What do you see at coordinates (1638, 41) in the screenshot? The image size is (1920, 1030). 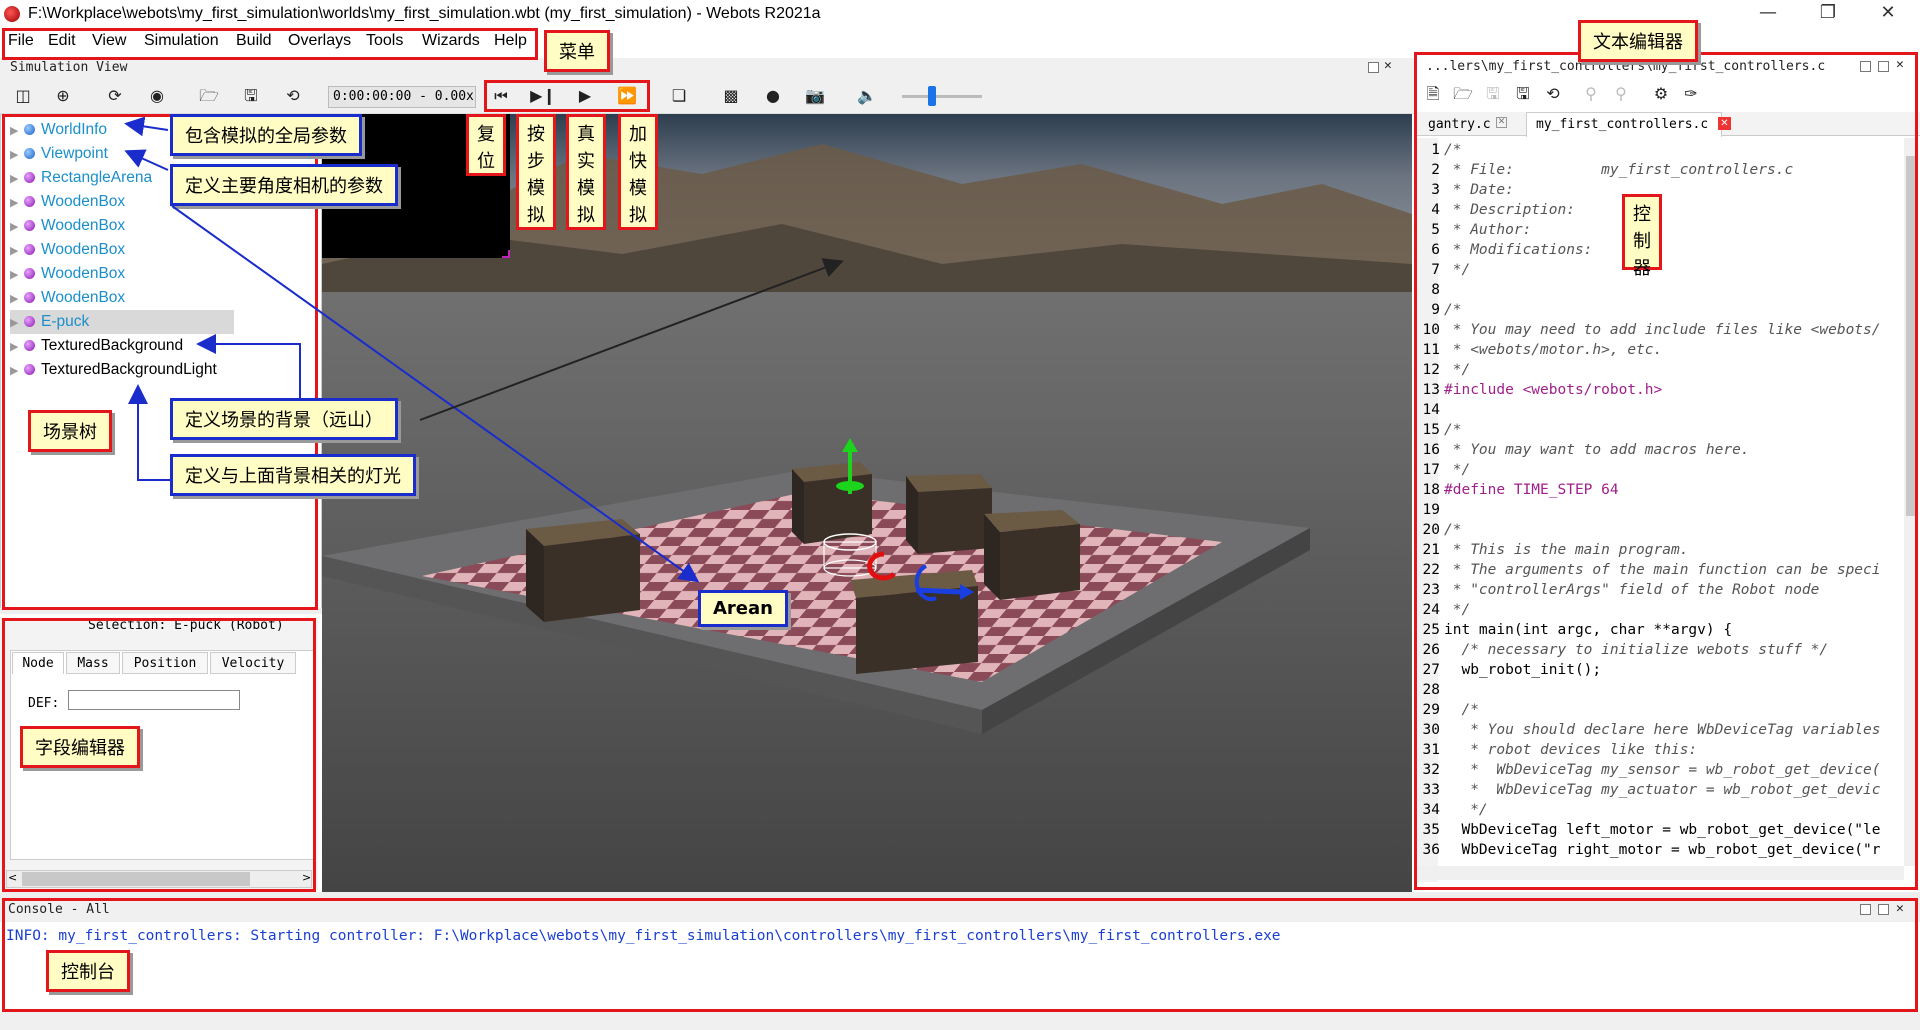 I see `label-text-editor: 文本编辑器` at bounding box center [1638, 41].